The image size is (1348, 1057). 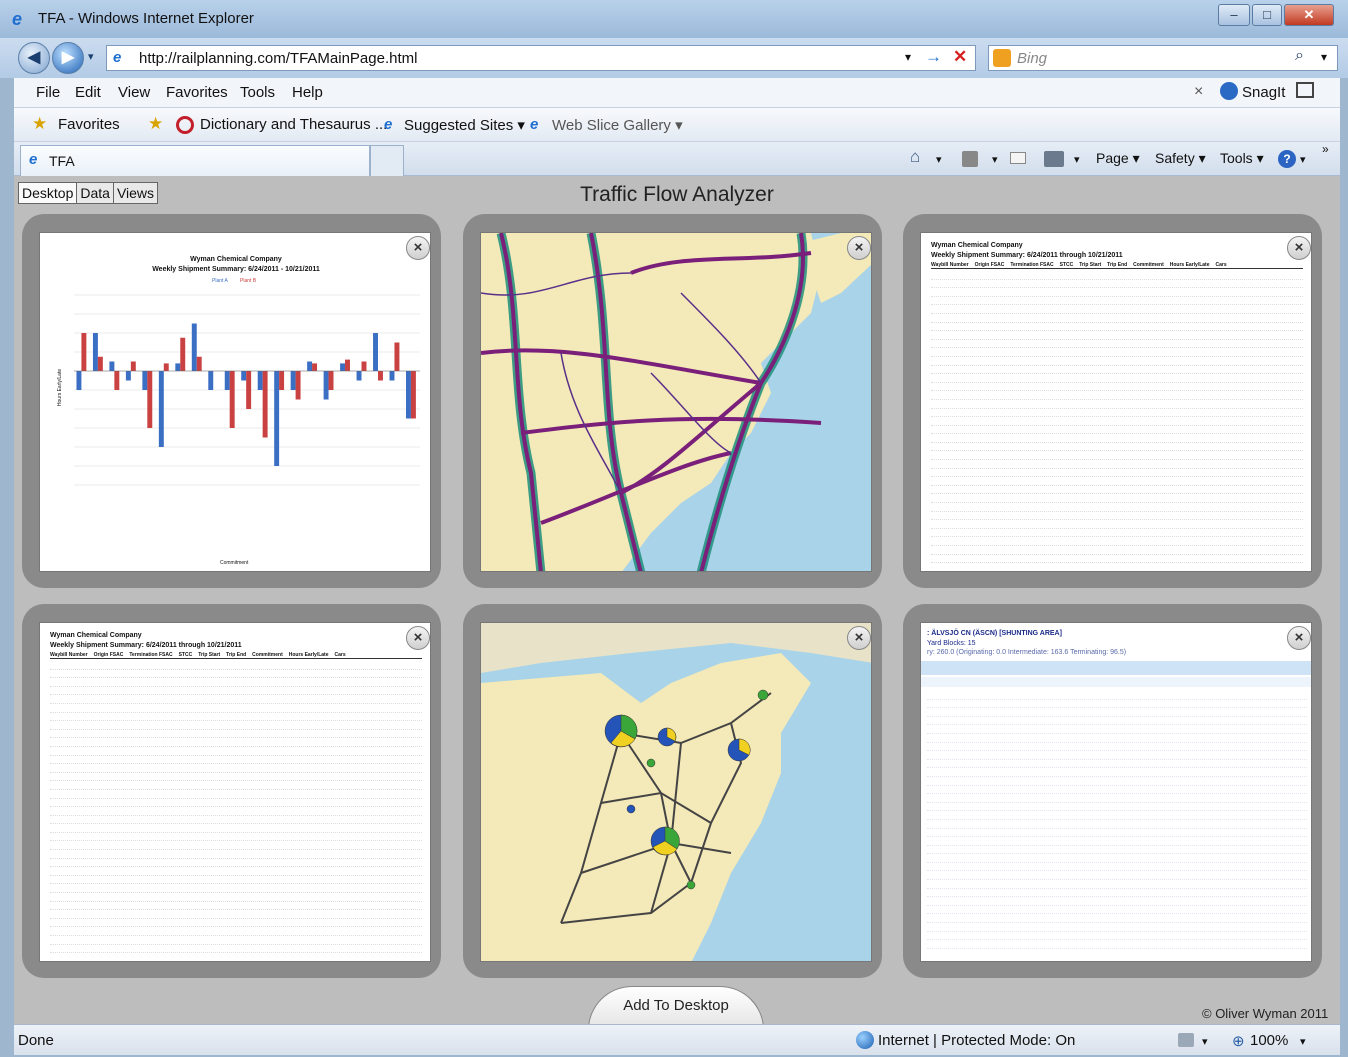 What do you see at coordinates (1066, 265) in the screenshot?
I see `col-header: STCC` at bounding box center [1066, 265].